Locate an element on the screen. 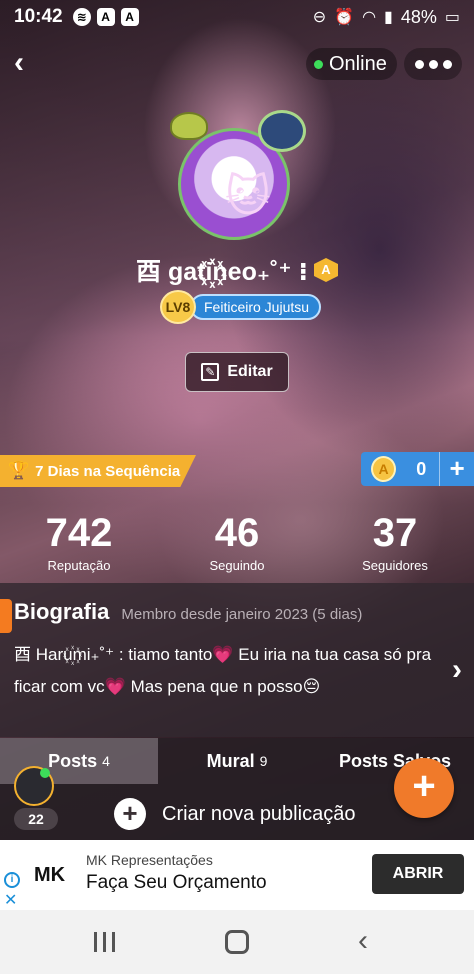  stat-label: Reputação is located at coordinates (79, 565).